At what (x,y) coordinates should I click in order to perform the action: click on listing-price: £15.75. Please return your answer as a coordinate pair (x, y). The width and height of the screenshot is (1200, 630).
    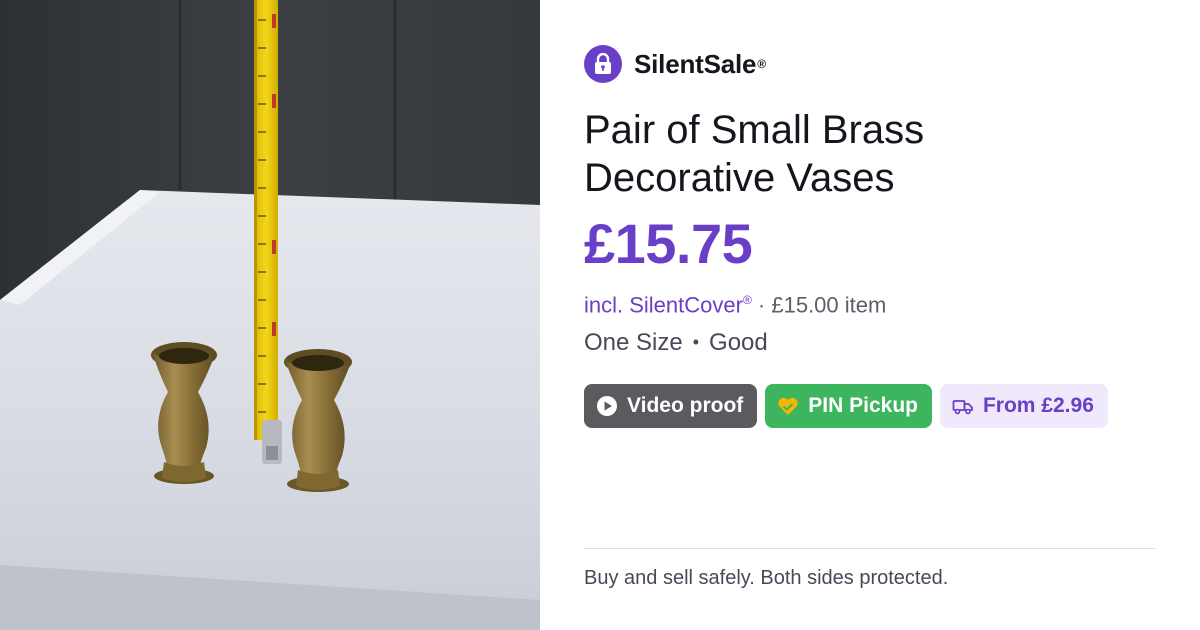
    Looking at the image, I should click on (668, 243).